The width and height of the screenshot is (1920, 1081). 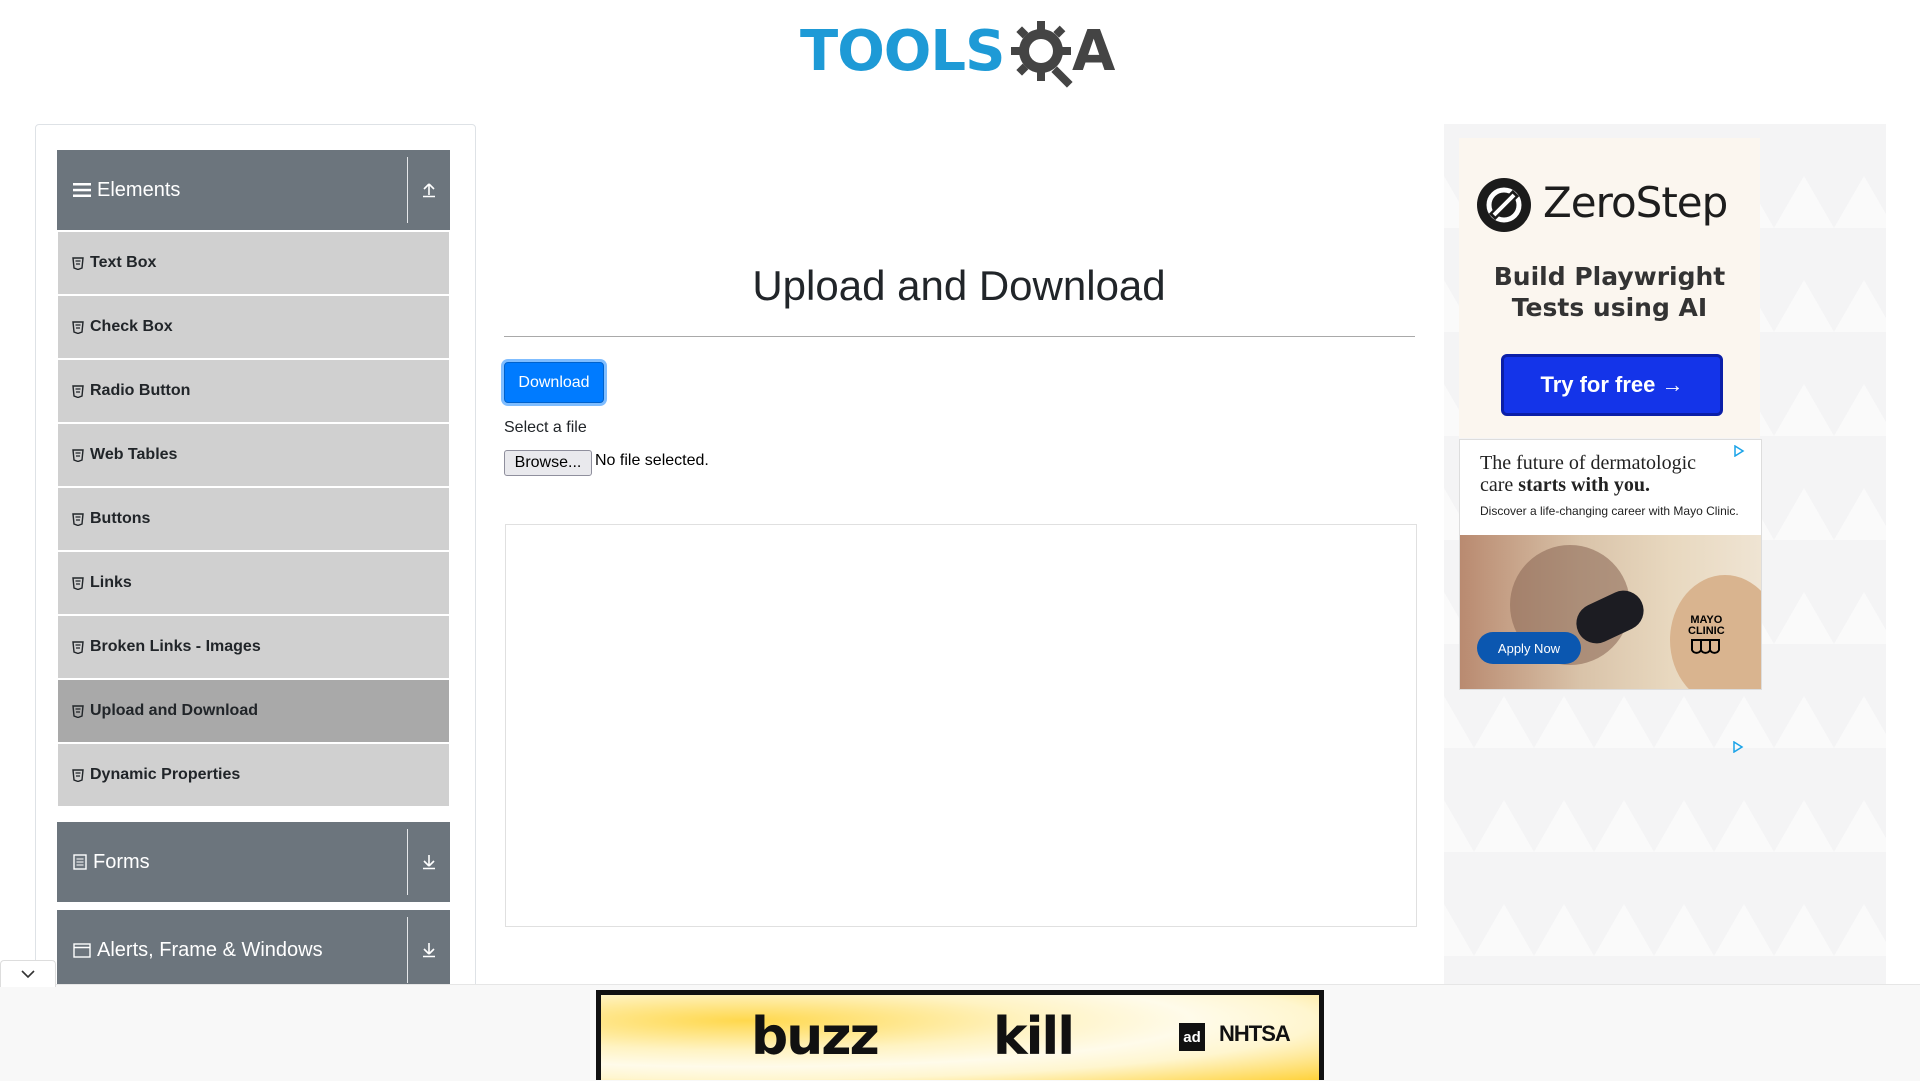 I want to click on mayo-headline-line: The future of dermatologic, so click(x=1588, y=463).